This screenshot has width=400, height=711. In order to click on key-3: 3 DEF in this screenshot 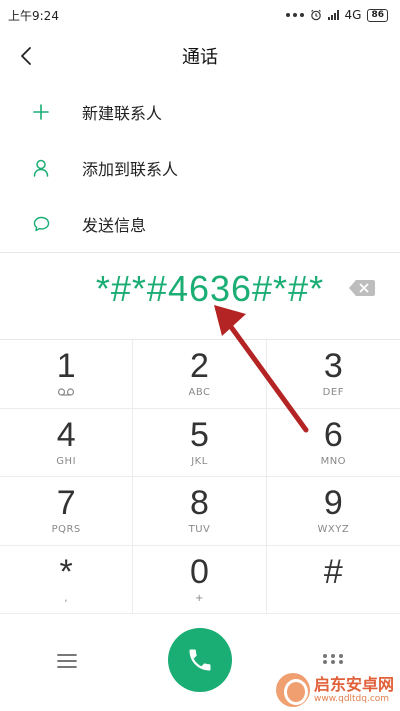, I will do `click(333, 374)`.